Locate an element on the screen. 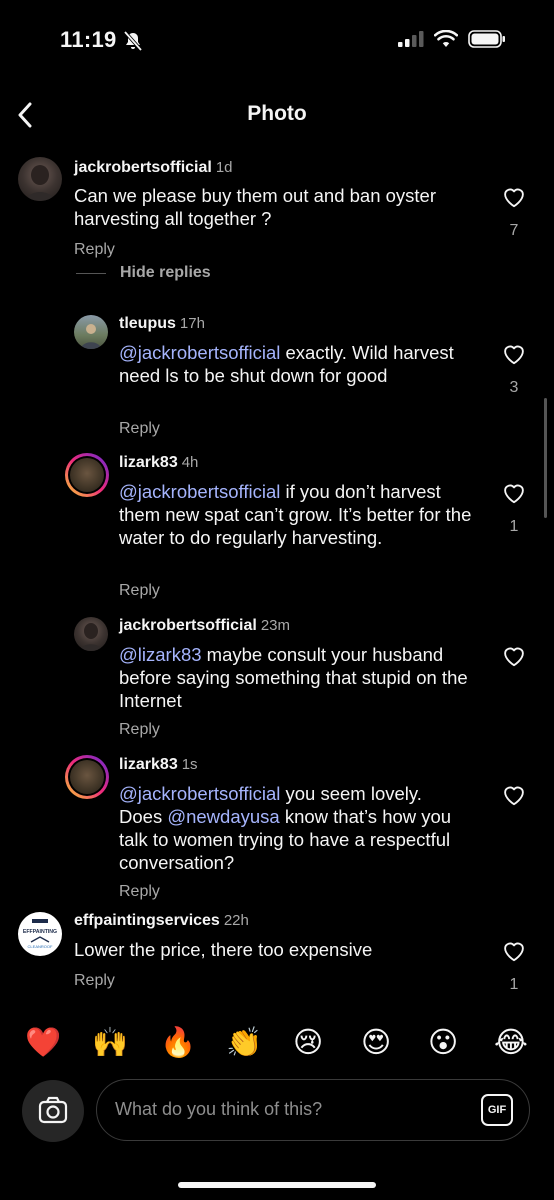 This screenshot has width=554, height=1200. comment-time: 1s is located at coordinates (189, 764).